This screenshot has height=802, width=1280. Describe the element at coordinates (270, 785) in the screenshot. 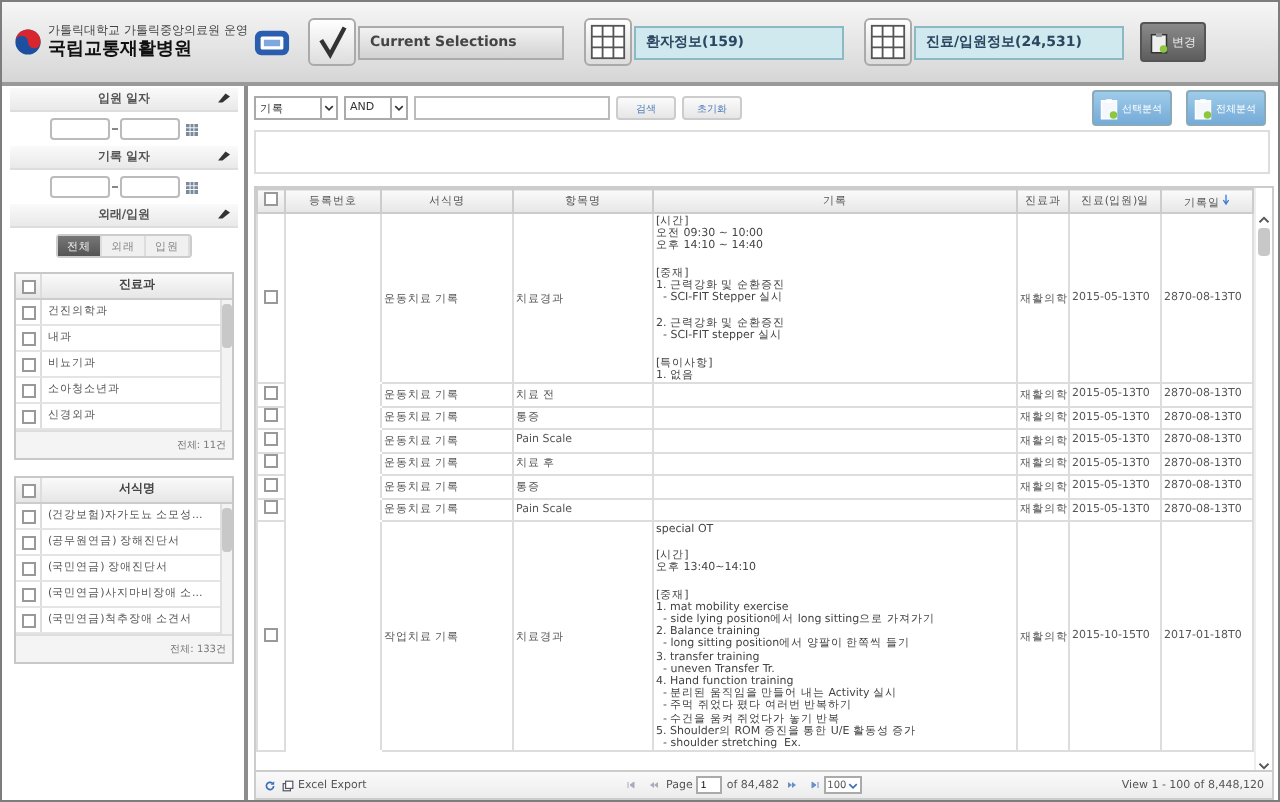

I see `refresh-icon` at that location.